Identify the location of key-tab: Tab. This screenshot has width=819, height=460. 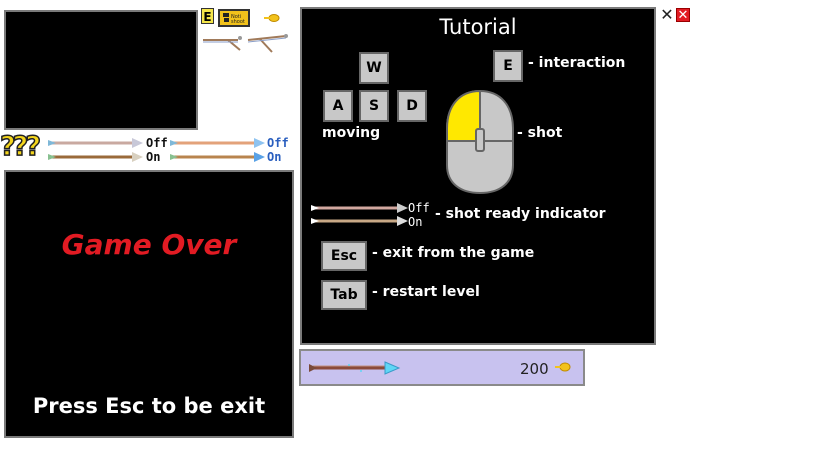
(344, 295).